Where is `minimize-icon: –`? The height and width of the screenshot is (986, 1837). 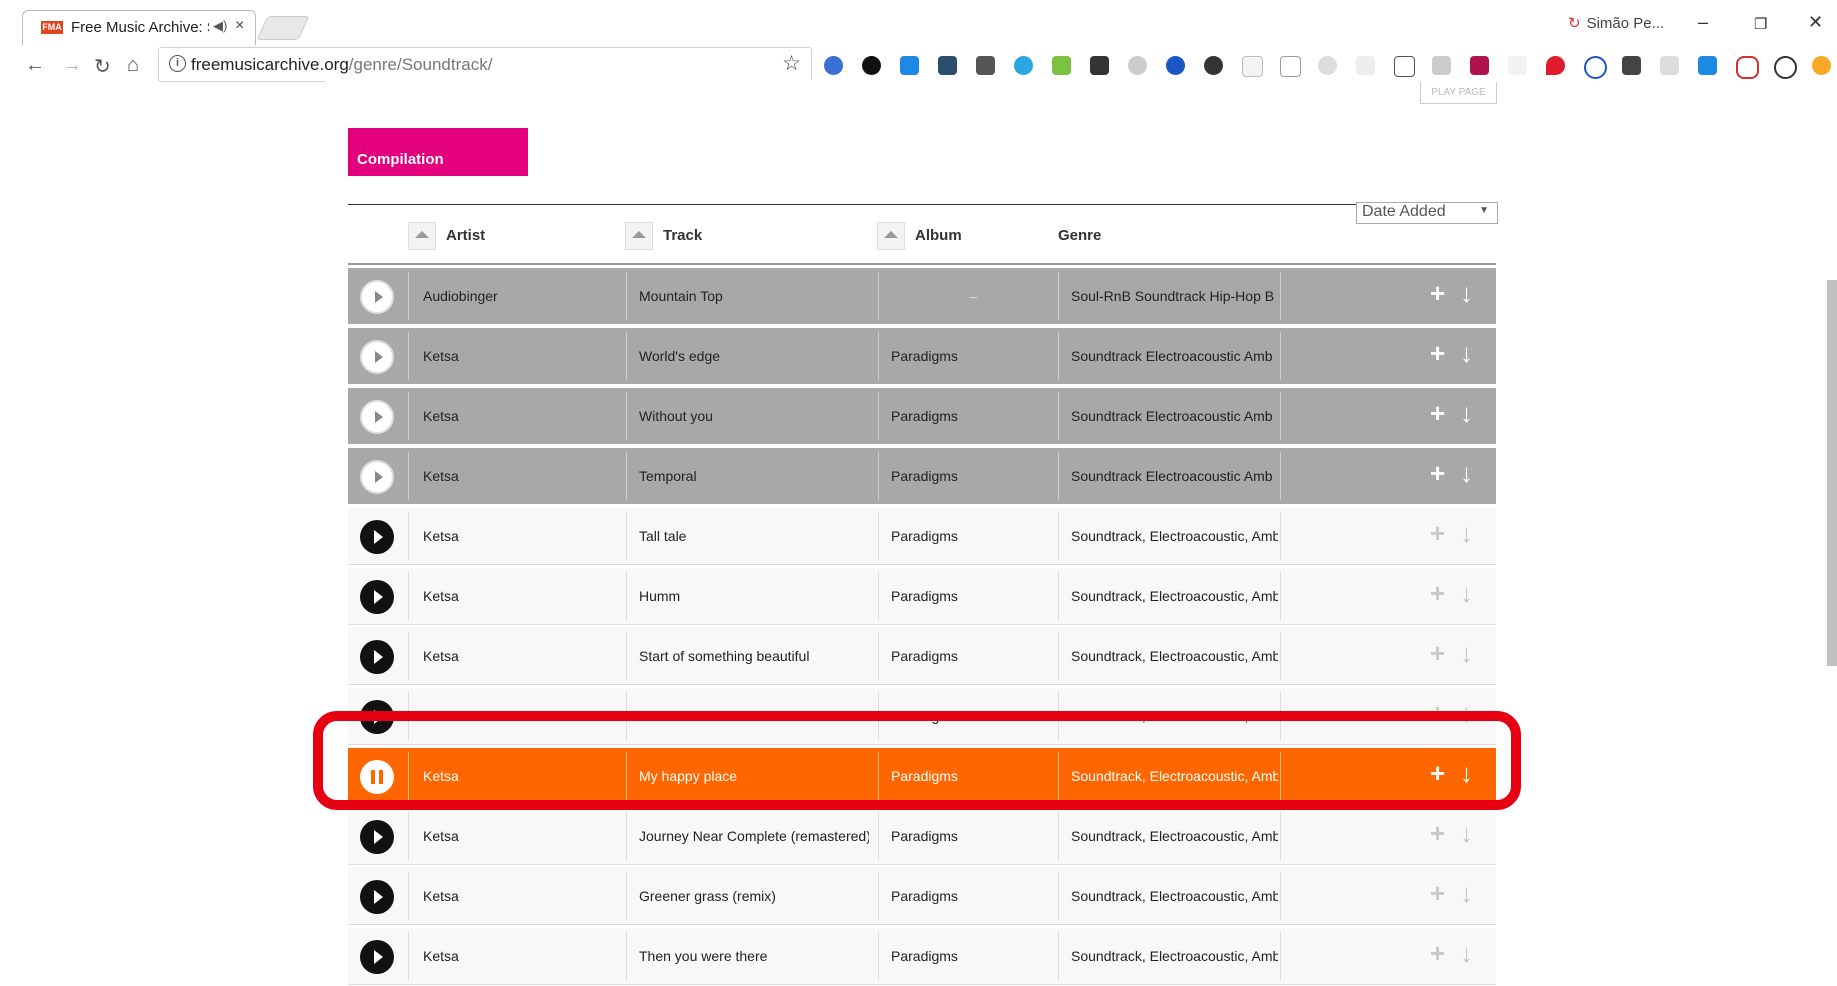 minimize-icon: – is located at coordinates (1703, 22).